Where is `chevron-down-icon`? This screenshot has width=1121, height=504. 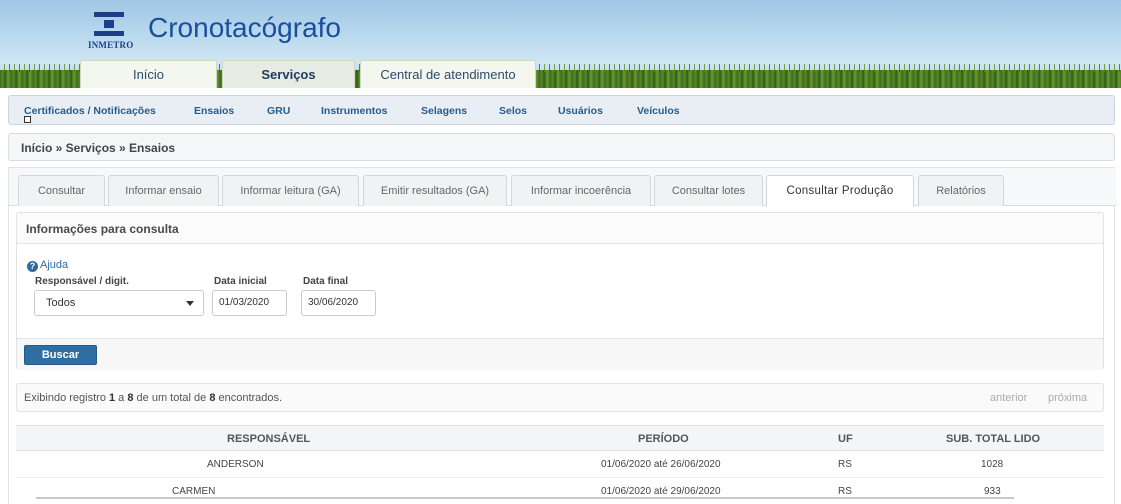
chevron-down-icon is located at coordinates (190, 303).